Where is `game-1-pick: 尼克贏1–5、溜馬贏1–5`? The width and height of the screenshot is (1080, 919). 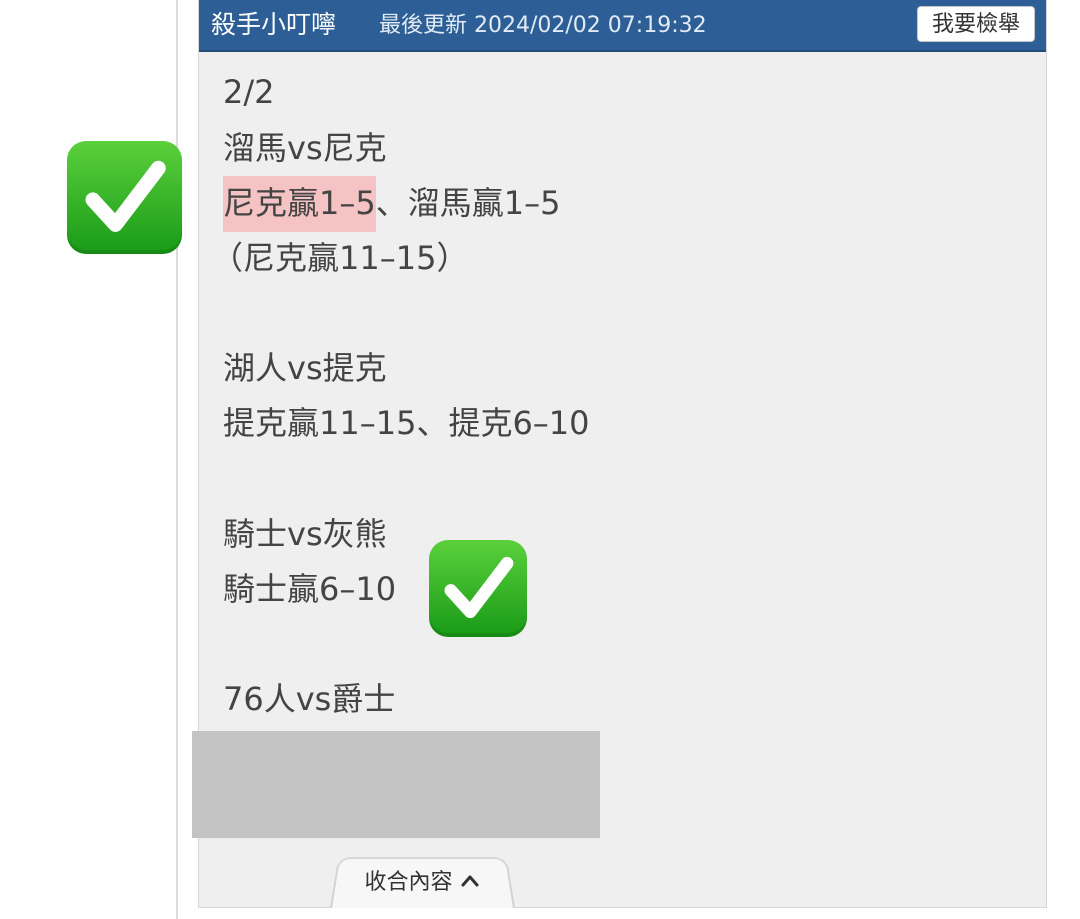 game-1-pick: 尼克贏1–5、溜馬贏1–5 is located at coordinates (392, 204).